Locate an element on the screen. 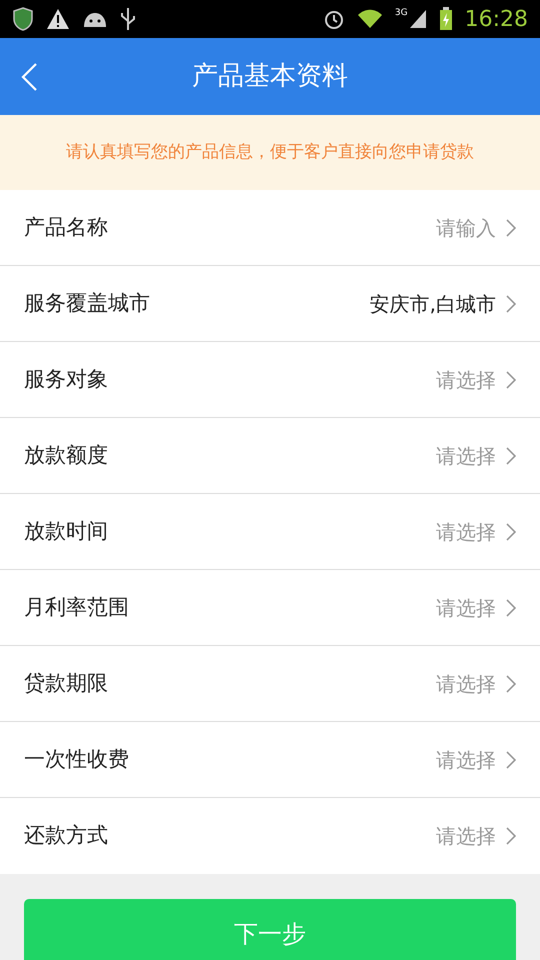 This screenshot has height=960, width=540. row-label: 产品名称 is located at coordinates (66, 227).